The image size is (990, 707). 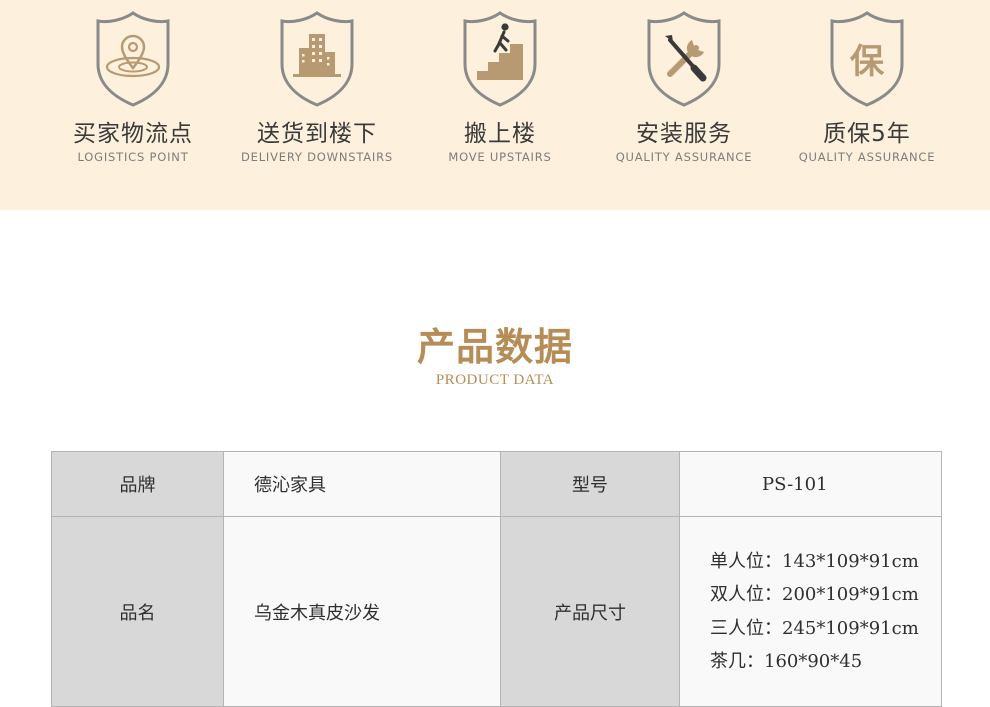 What do you see at coordinates (500, 134) in the screenshot?
I see `service-title: 搬上楼` at bounding box center [500, 134].